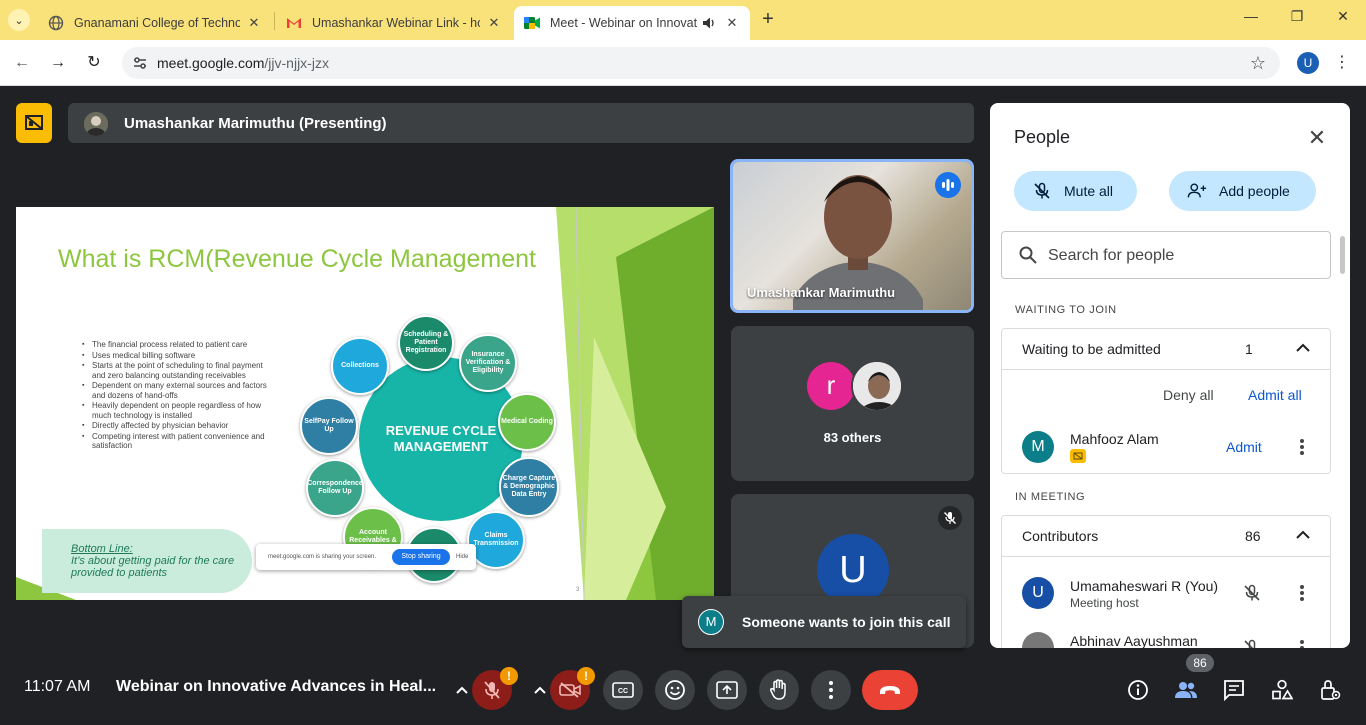 The image size is (1366, 725). I want to click on browser-menu-icon: ⋮, so click(1342, 62).